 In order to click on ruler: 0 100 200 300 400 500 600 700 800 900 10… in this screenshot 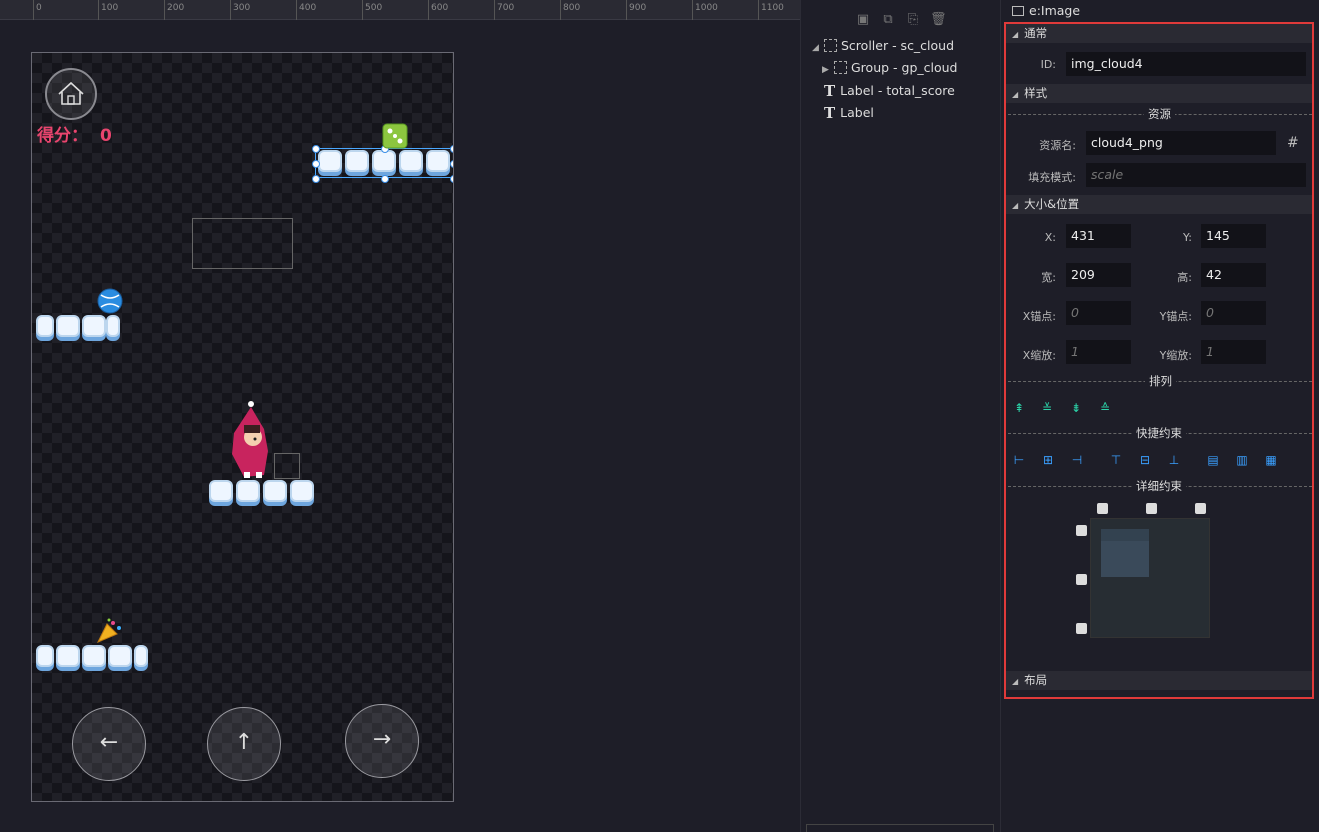, I will do `click(400, 10)`.